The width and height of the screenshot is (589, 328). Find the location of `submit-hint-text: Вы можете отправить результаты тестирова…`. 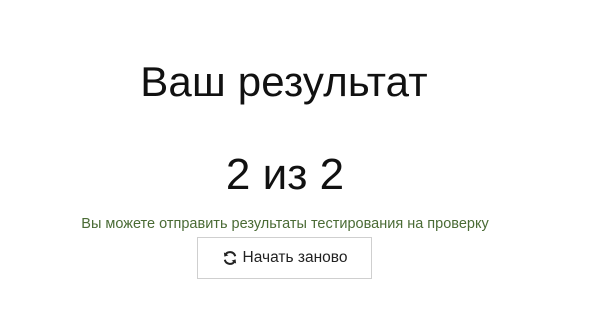

submit-hint-text: Вы можете отправить результаты тестирова… is located at coordinates (285, 224).